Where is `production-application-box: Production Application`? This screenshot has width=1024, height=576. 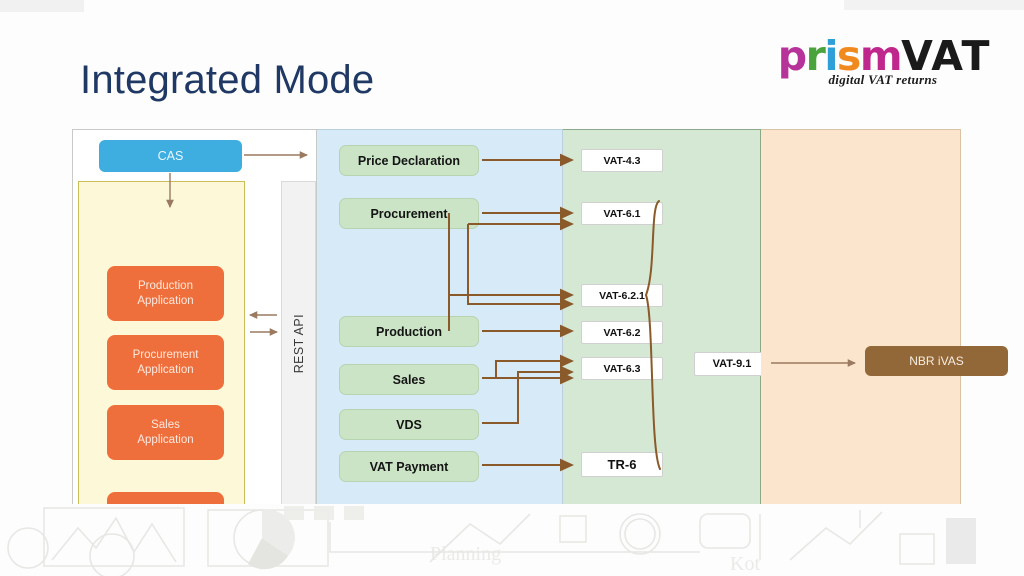 production-application-box: Production Application is located at coordinates (165, 293).